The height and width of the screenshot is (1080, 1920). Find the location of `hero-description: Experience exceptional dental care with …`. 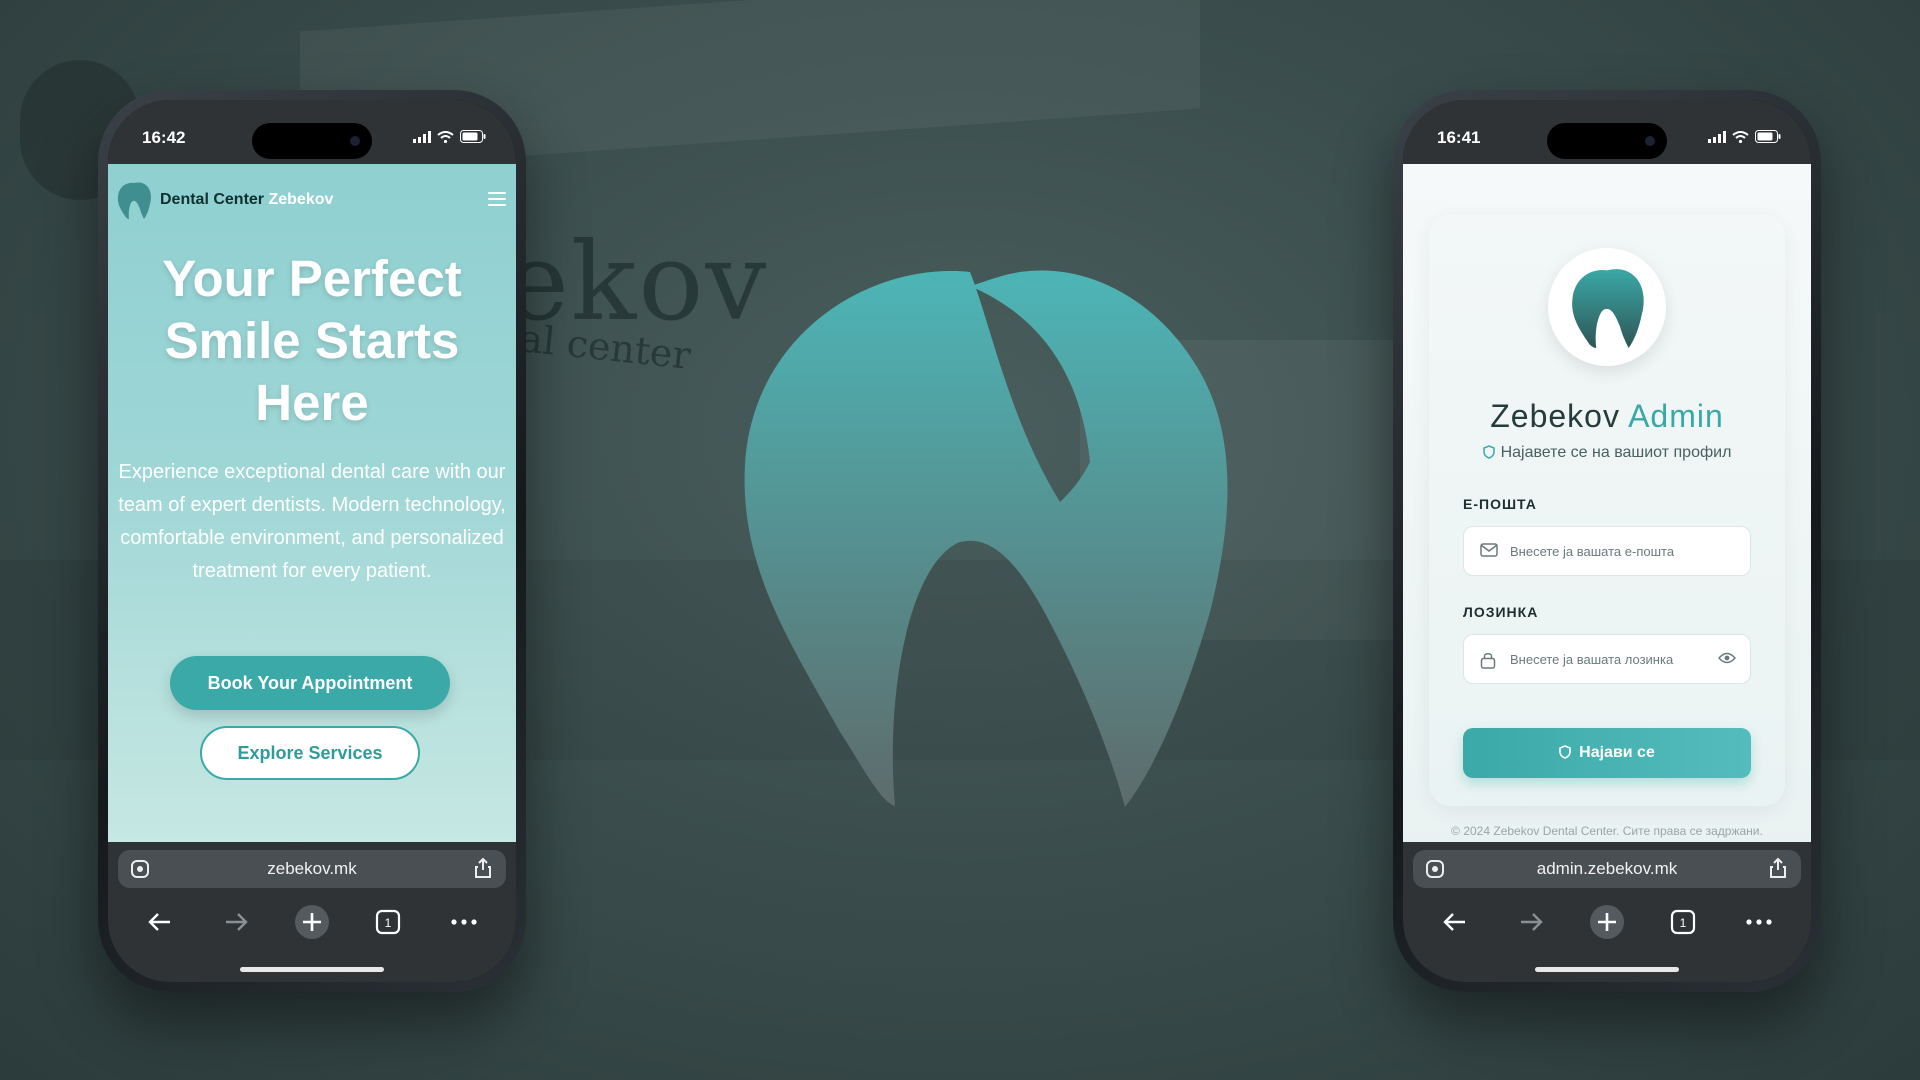

hero-description: Experience exceptional dental care with … is located at coordinates (312, 521).